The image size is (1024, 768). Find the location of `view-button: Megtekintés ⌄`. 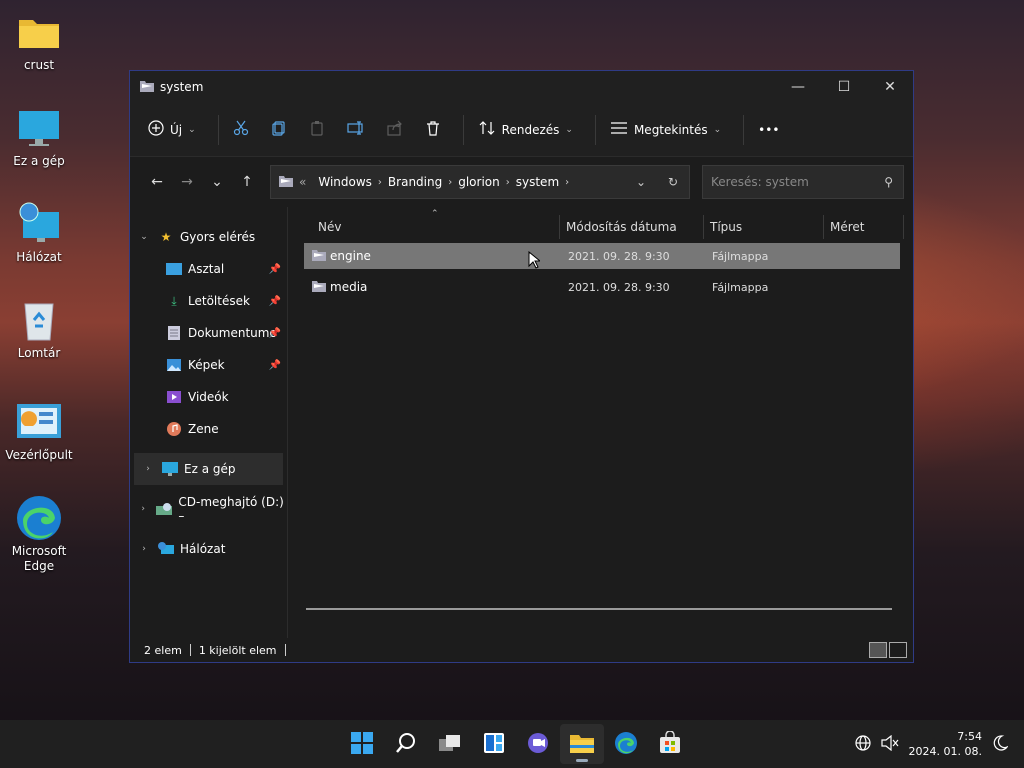

view-button: Megtekintés ⌄ is located at coordinates (665, 129).